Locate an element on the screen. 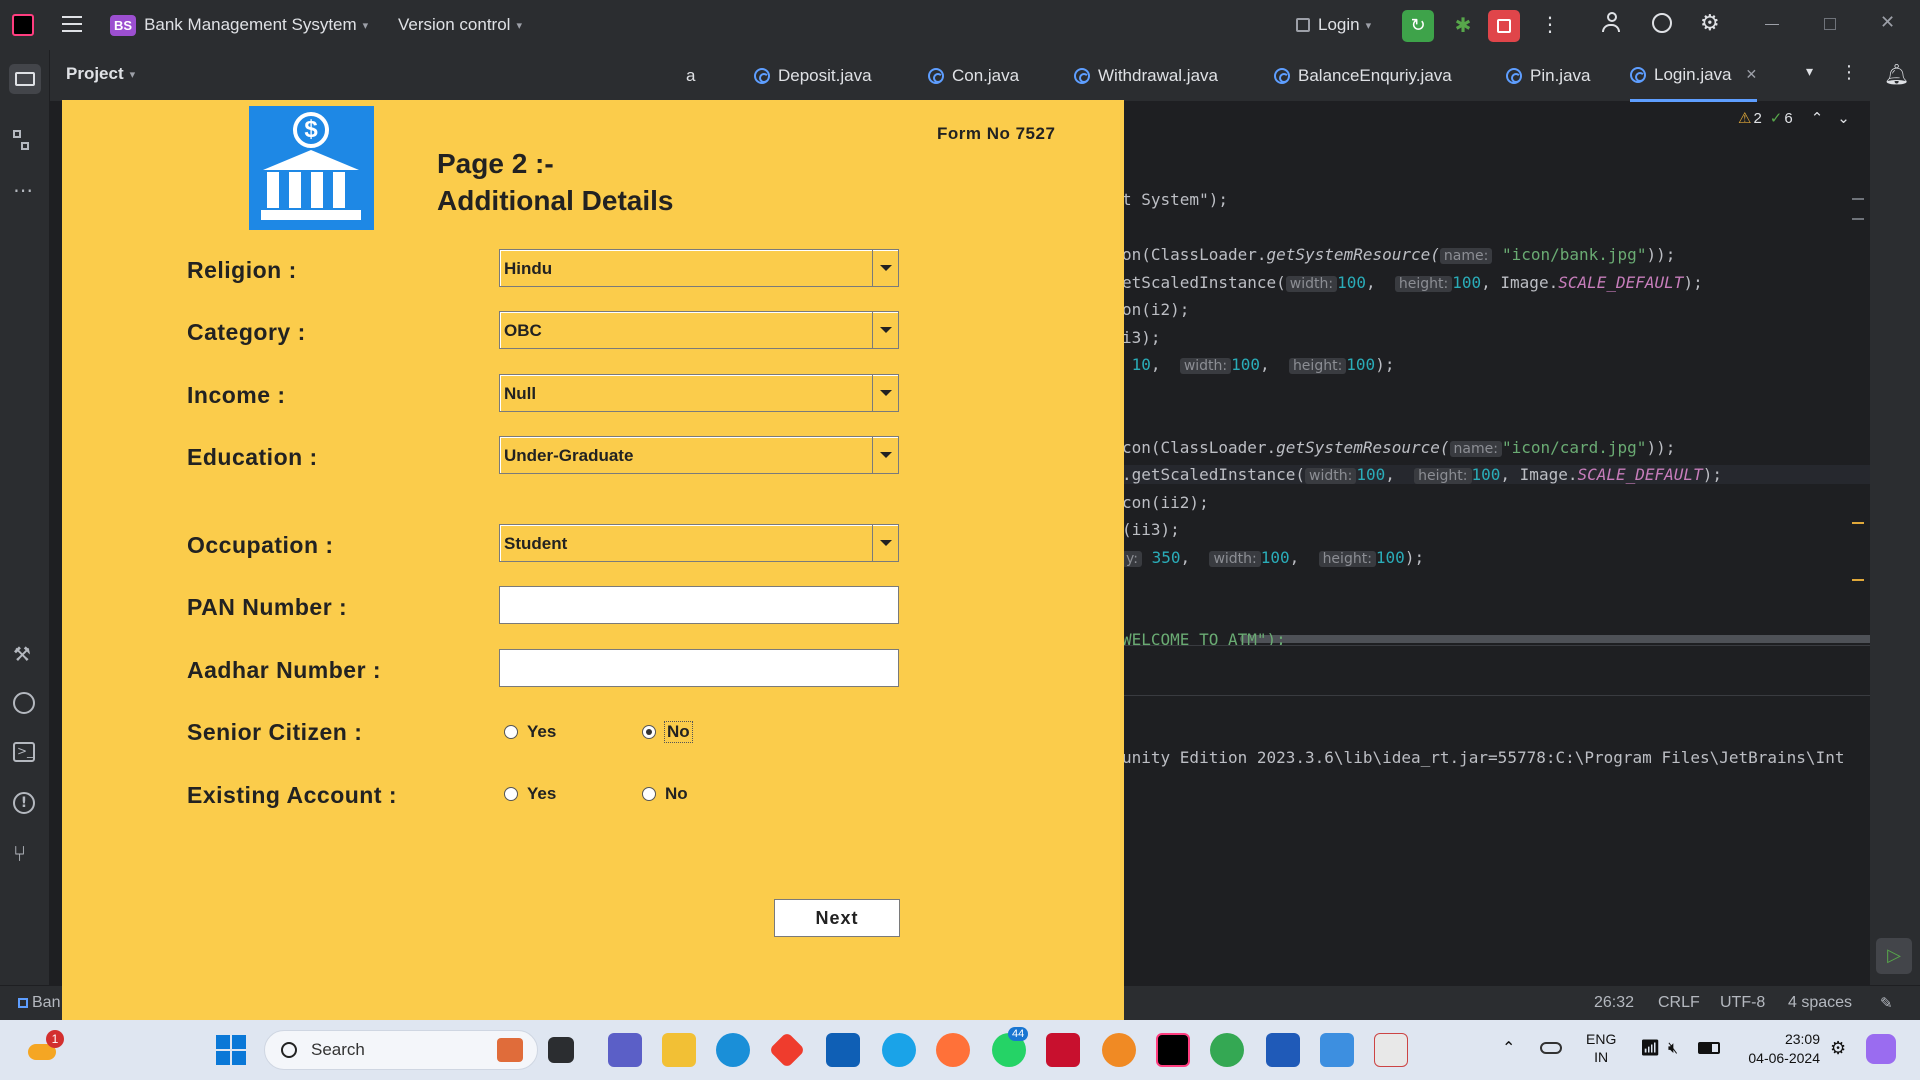 Image resolution: width=1920 pixels, height=1080 pixels. main-menu-icon is located at coordinates (72, 24).